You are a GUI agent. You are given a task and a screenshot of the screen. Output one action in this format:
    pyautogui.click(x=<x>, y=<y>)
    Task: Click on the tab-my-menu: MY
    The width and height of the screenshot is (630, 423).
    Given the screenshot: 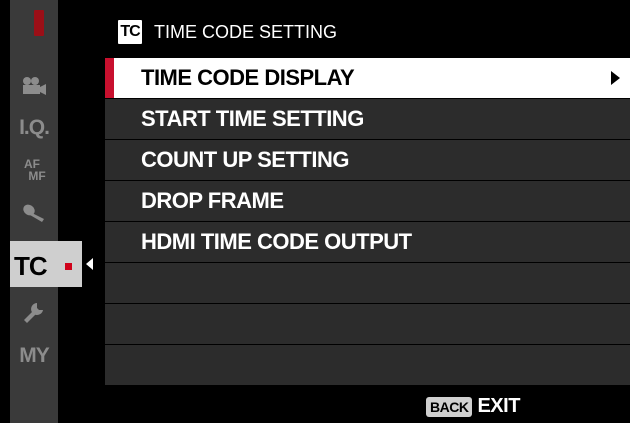 What is the action you would take?
    pyautogui.click(x=34, y=356)
    